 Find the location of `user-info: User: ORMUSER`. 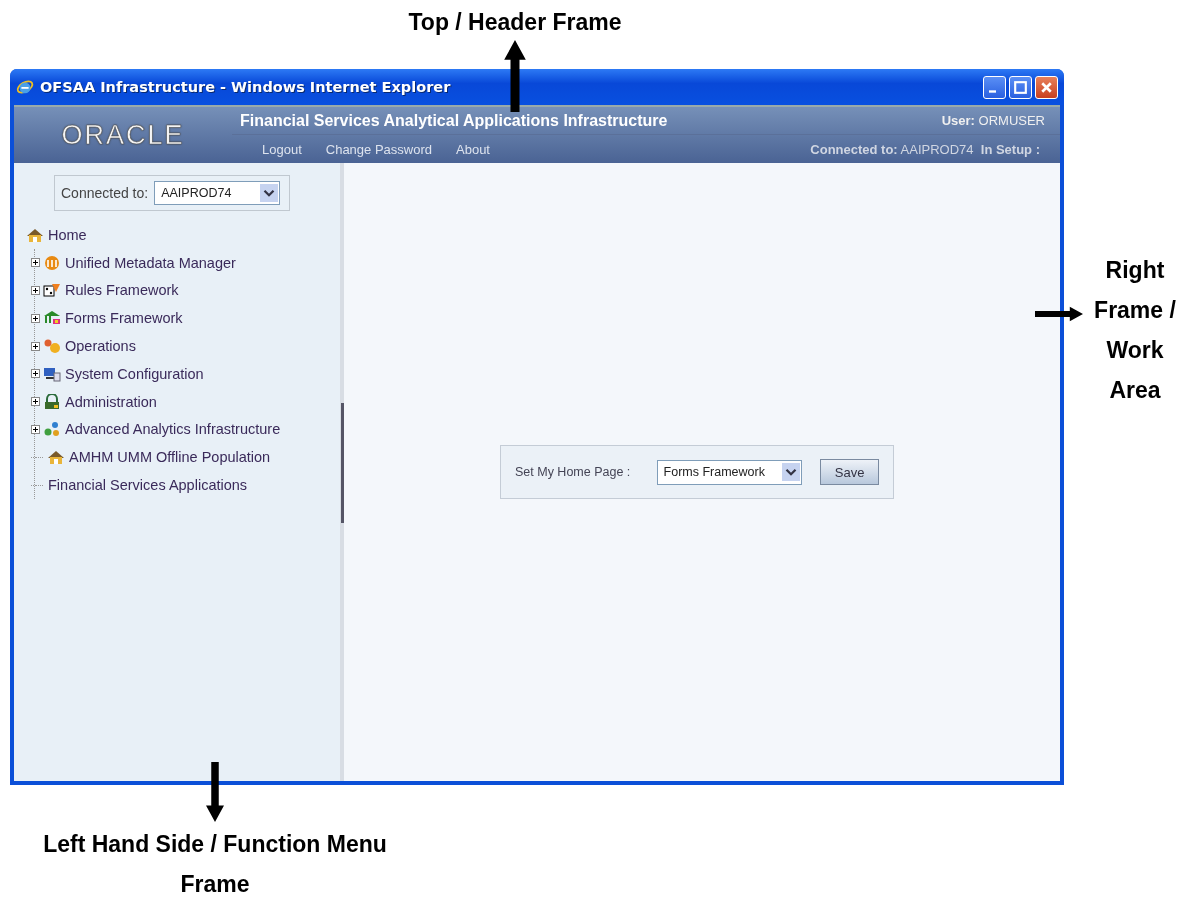

user-info: User: ORMUSER is located at coordinates (993, 120).